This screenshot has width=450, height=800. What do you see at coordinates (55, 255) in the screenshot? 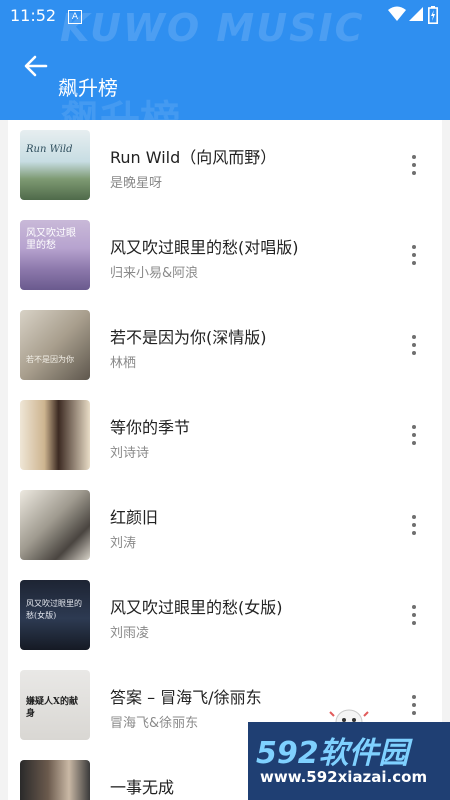
I see `album-cover: 风又吹过眼里的愁` at bounding box center [55, 255].